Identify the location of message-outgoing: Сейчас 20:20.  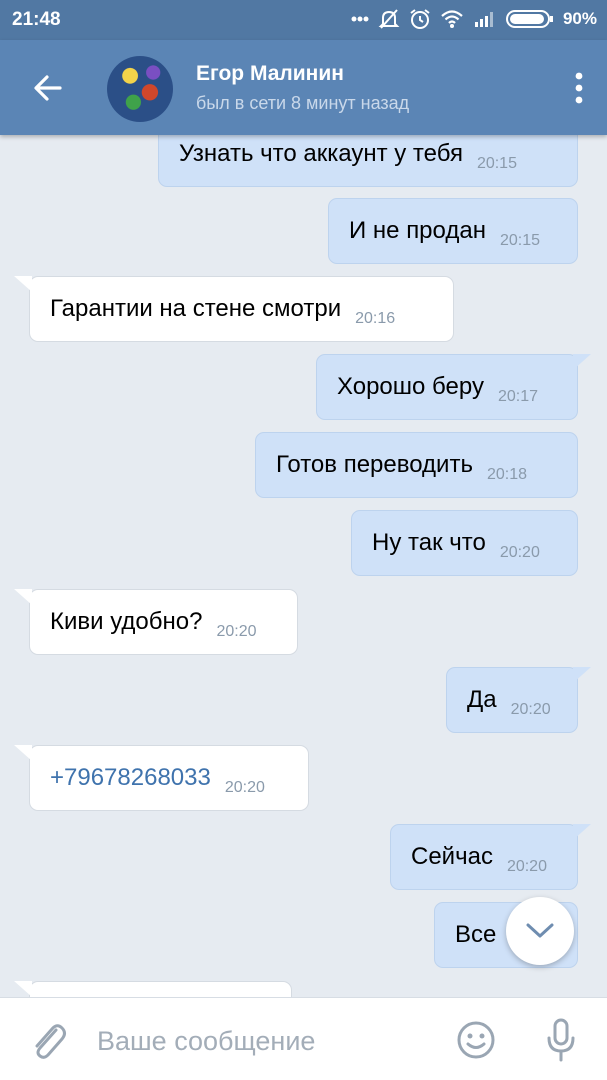
(490, 857).